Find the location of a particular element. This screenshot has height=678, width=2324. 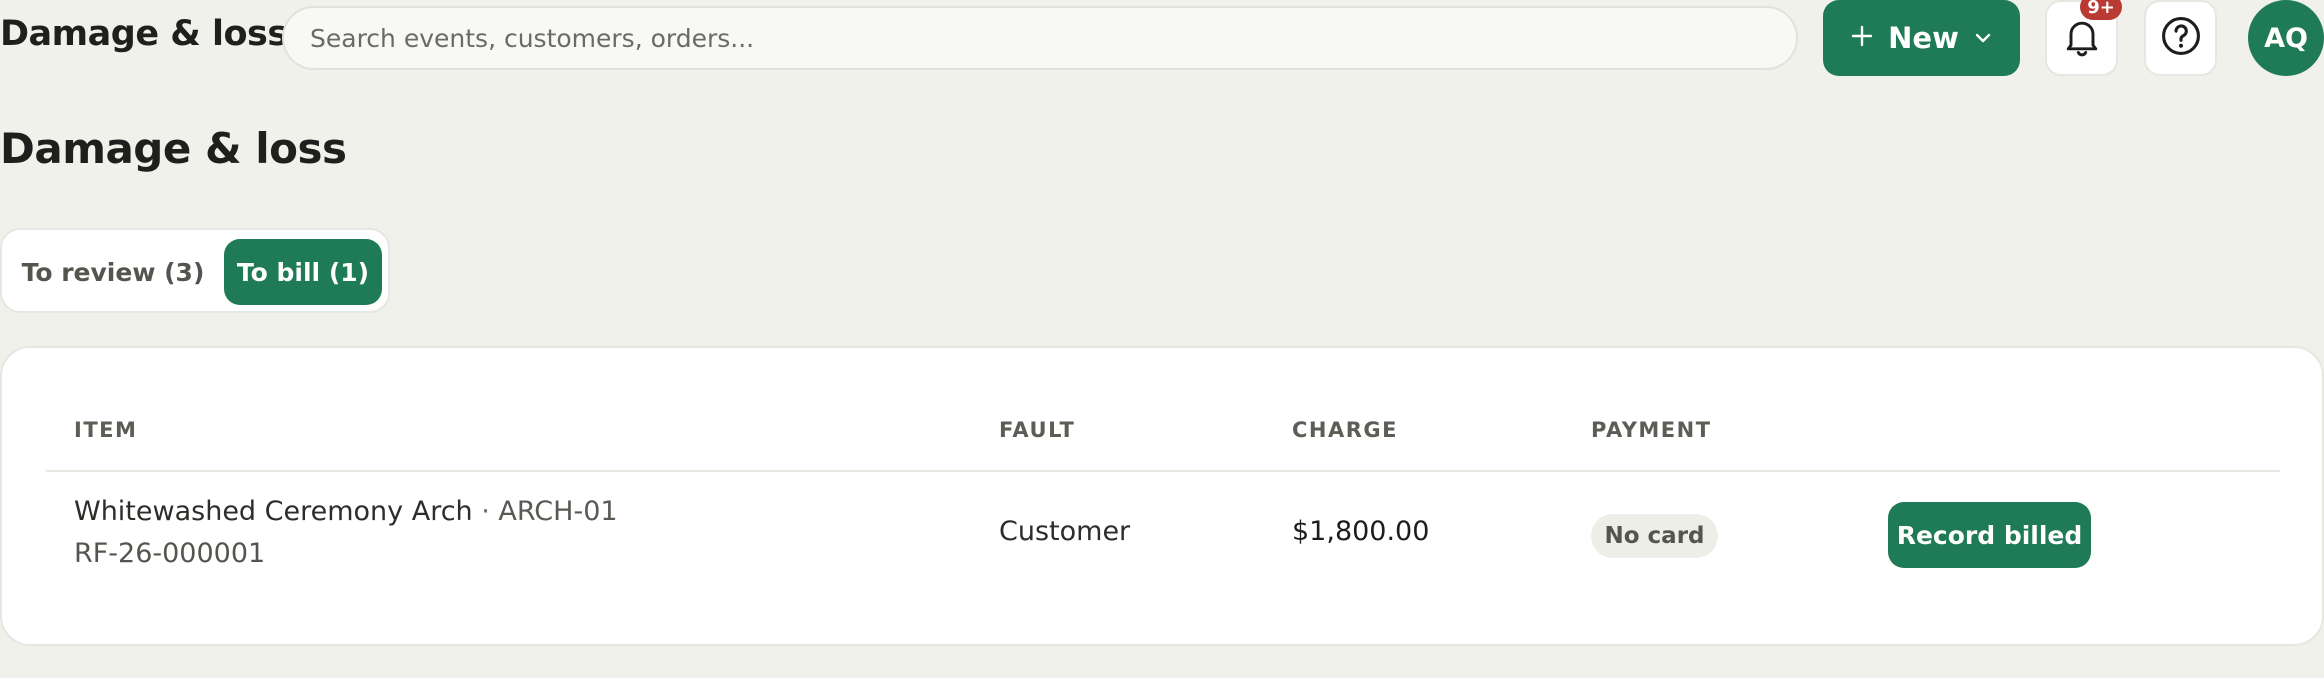

page-title: Damage & loss is located at coordinates (173, 148).